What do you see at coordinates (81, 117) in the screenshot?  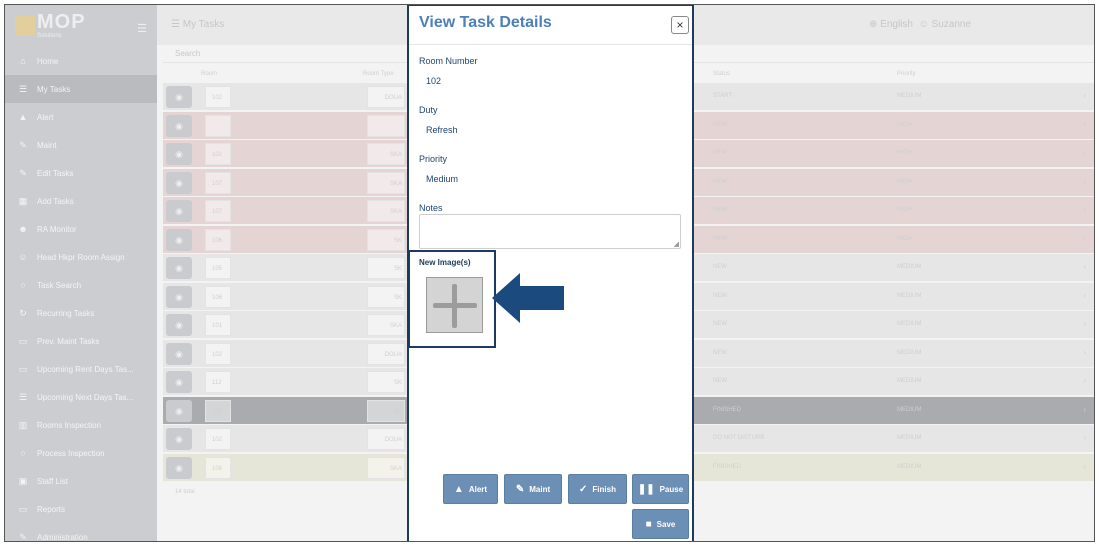 I see `sidebar-item-alert: ▲ Alert` at bounding box center [81, 117].